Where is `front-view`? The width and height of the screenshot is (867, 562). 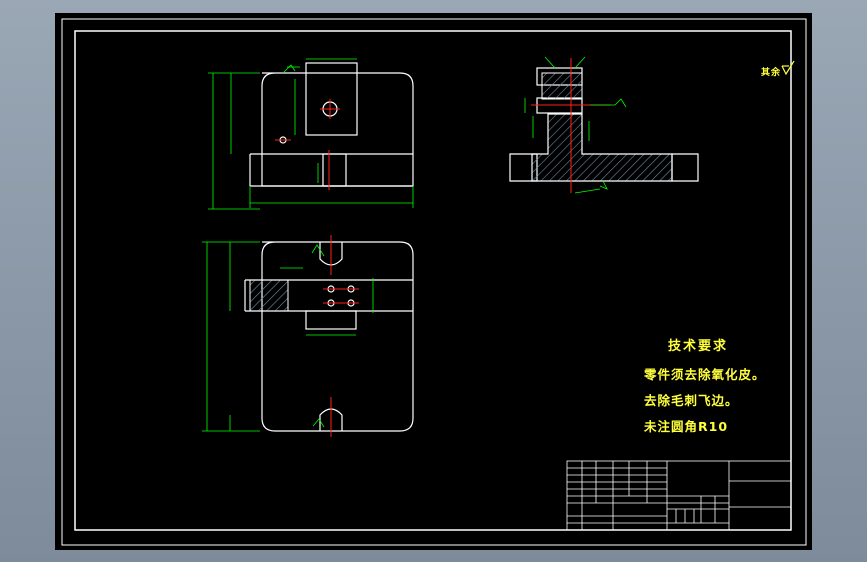
front-view is located at coordinates (331, 124).